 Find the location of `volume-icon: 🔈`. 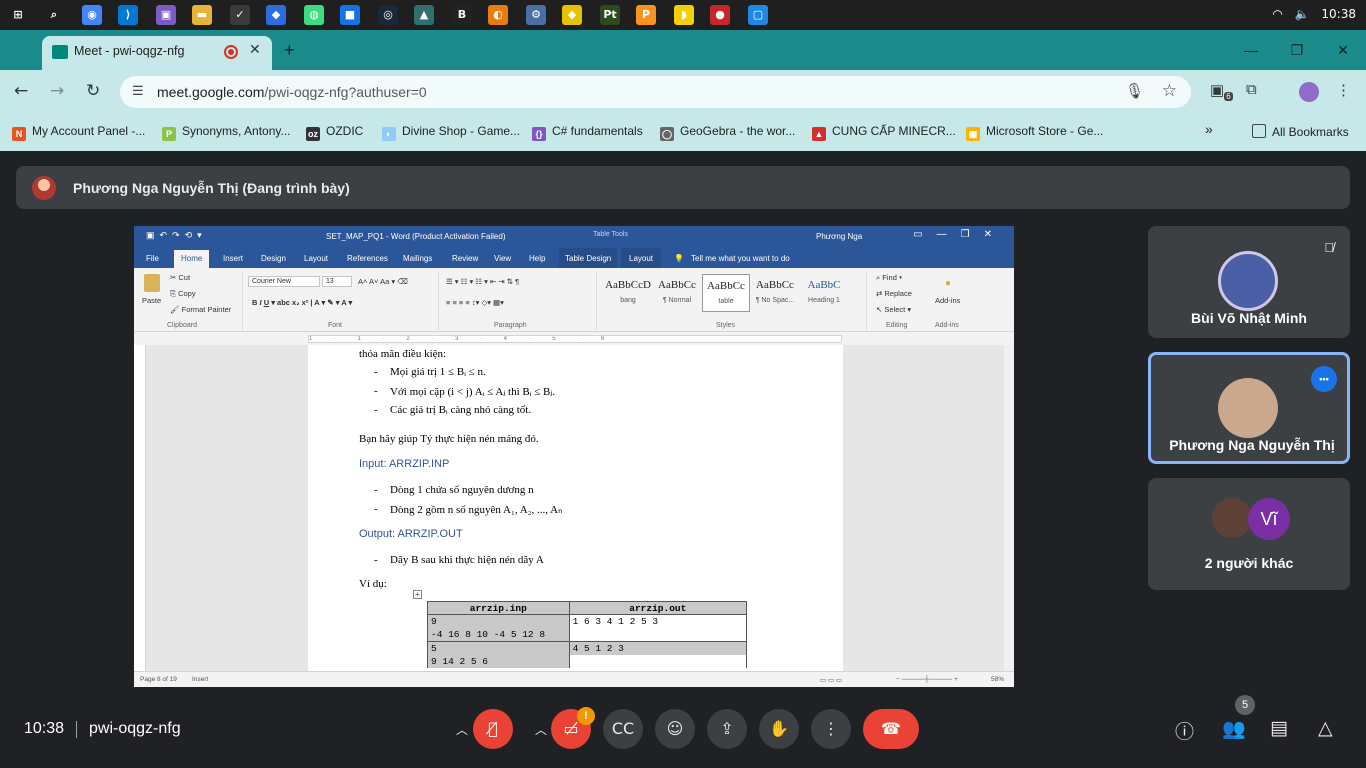

volume-icon: 🔈 is located at coordinates (1302, 14).